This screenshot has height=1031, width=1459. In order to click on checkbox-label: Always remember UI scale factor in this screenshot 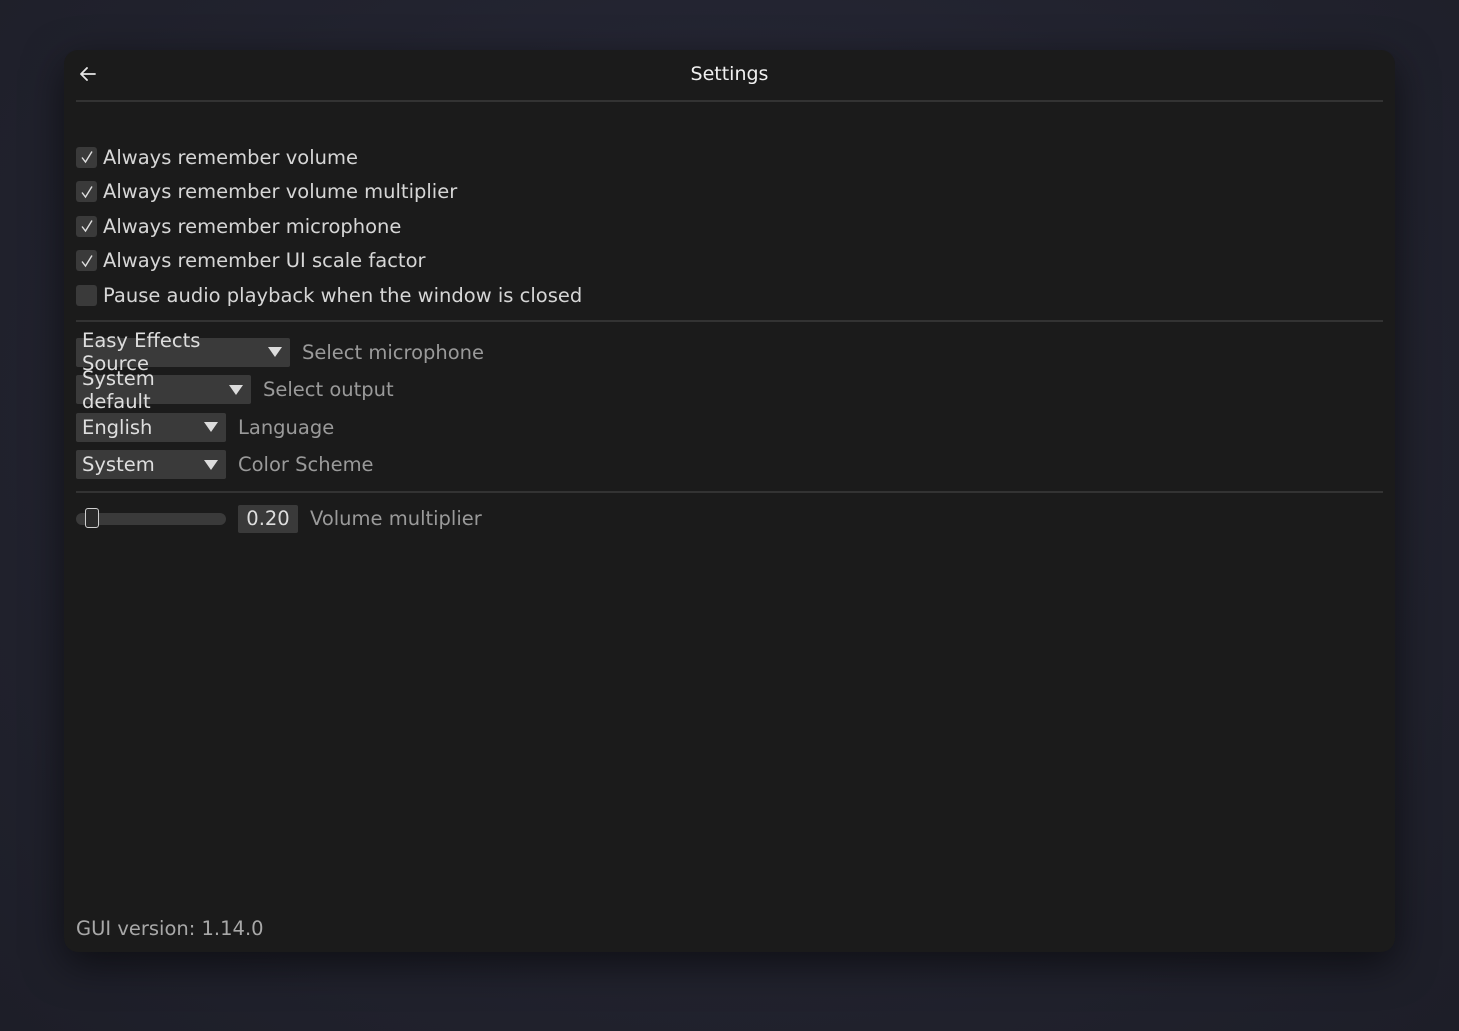, I will do `click(264, 261)`.